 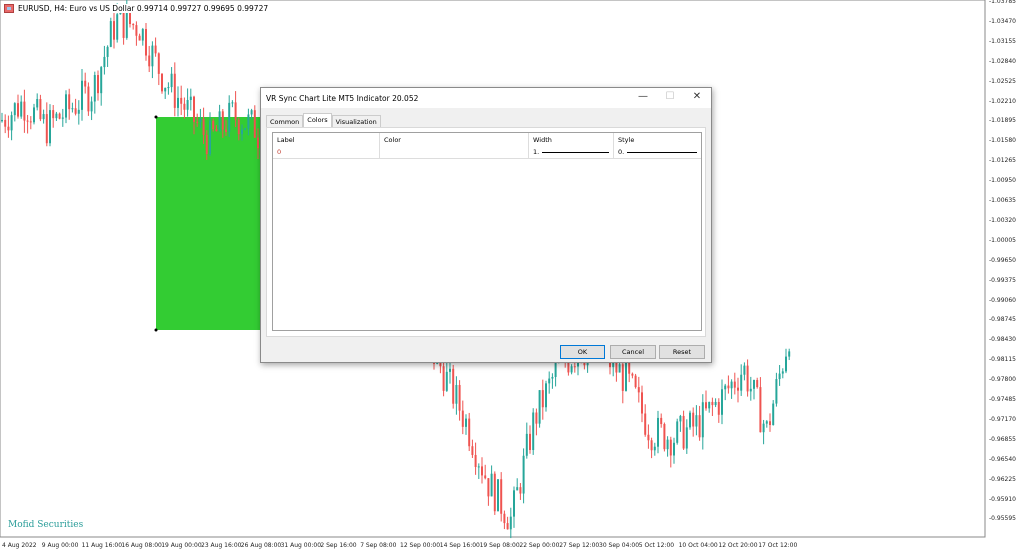 I want to click on rectangle-anchor, so click(x=156, y=117).